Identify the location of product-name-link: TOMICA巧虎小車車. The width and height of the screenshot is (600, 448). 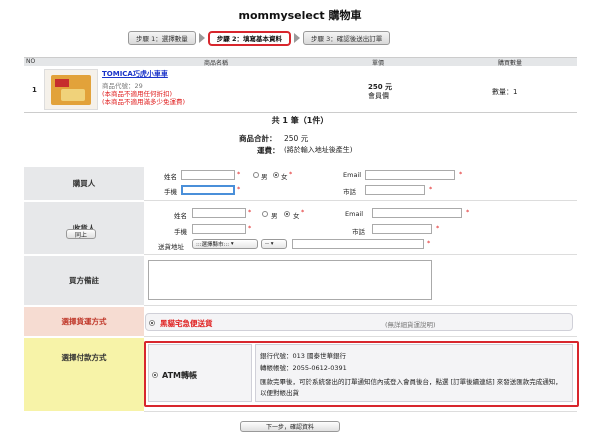
(135, 74).